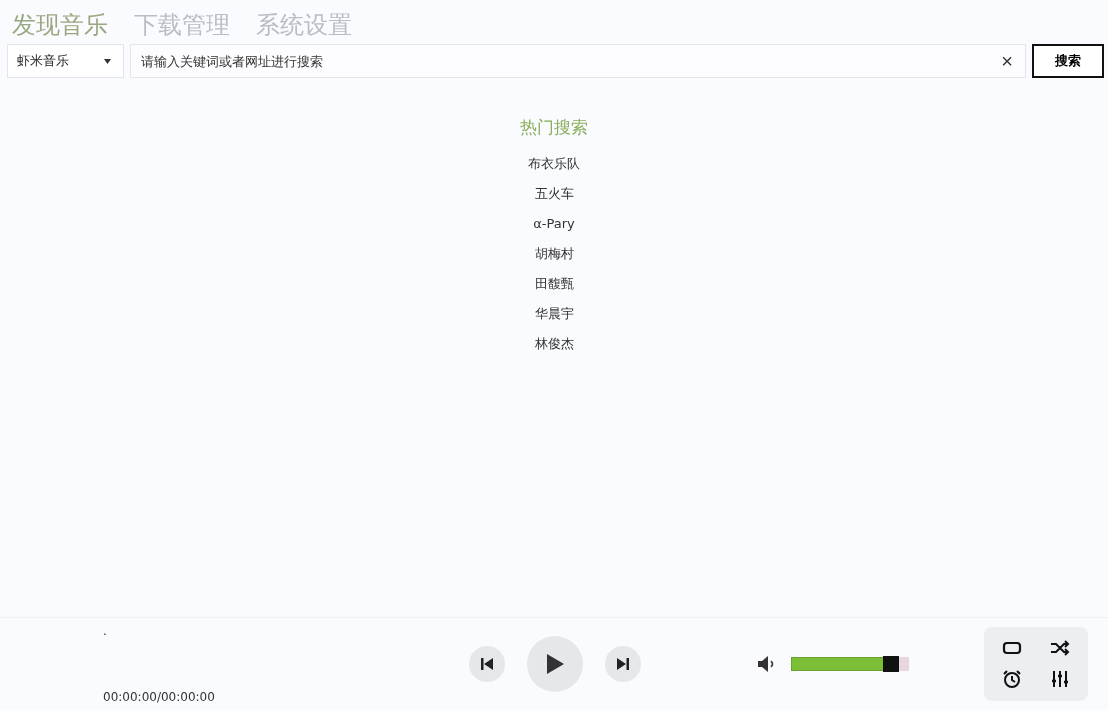 The image size is (1108, 710). What do you see at coordinates (554, 127) in the screenshot?
I see `hot-search-title: 热门搜索` at bounding box center [554, 127].